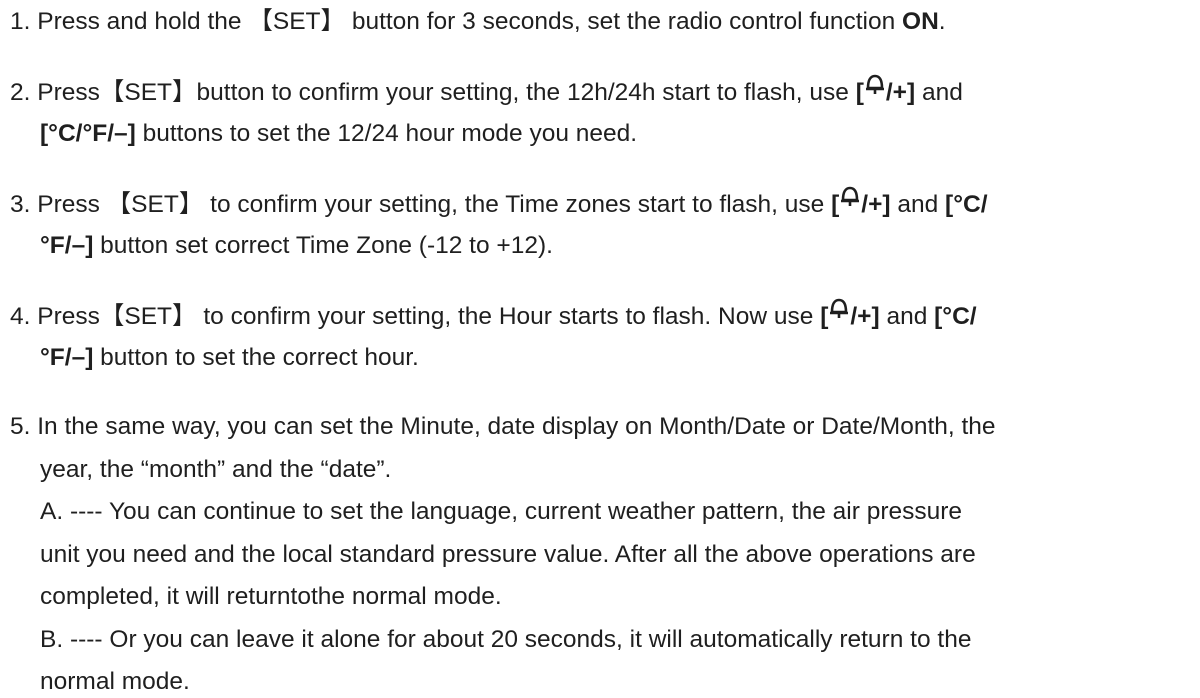 This screenshot has width=1200, height=698. Describe the element at coordinates (256, 357) in the screenshot. I see `step-text: button to set the correct hour.` at that location.